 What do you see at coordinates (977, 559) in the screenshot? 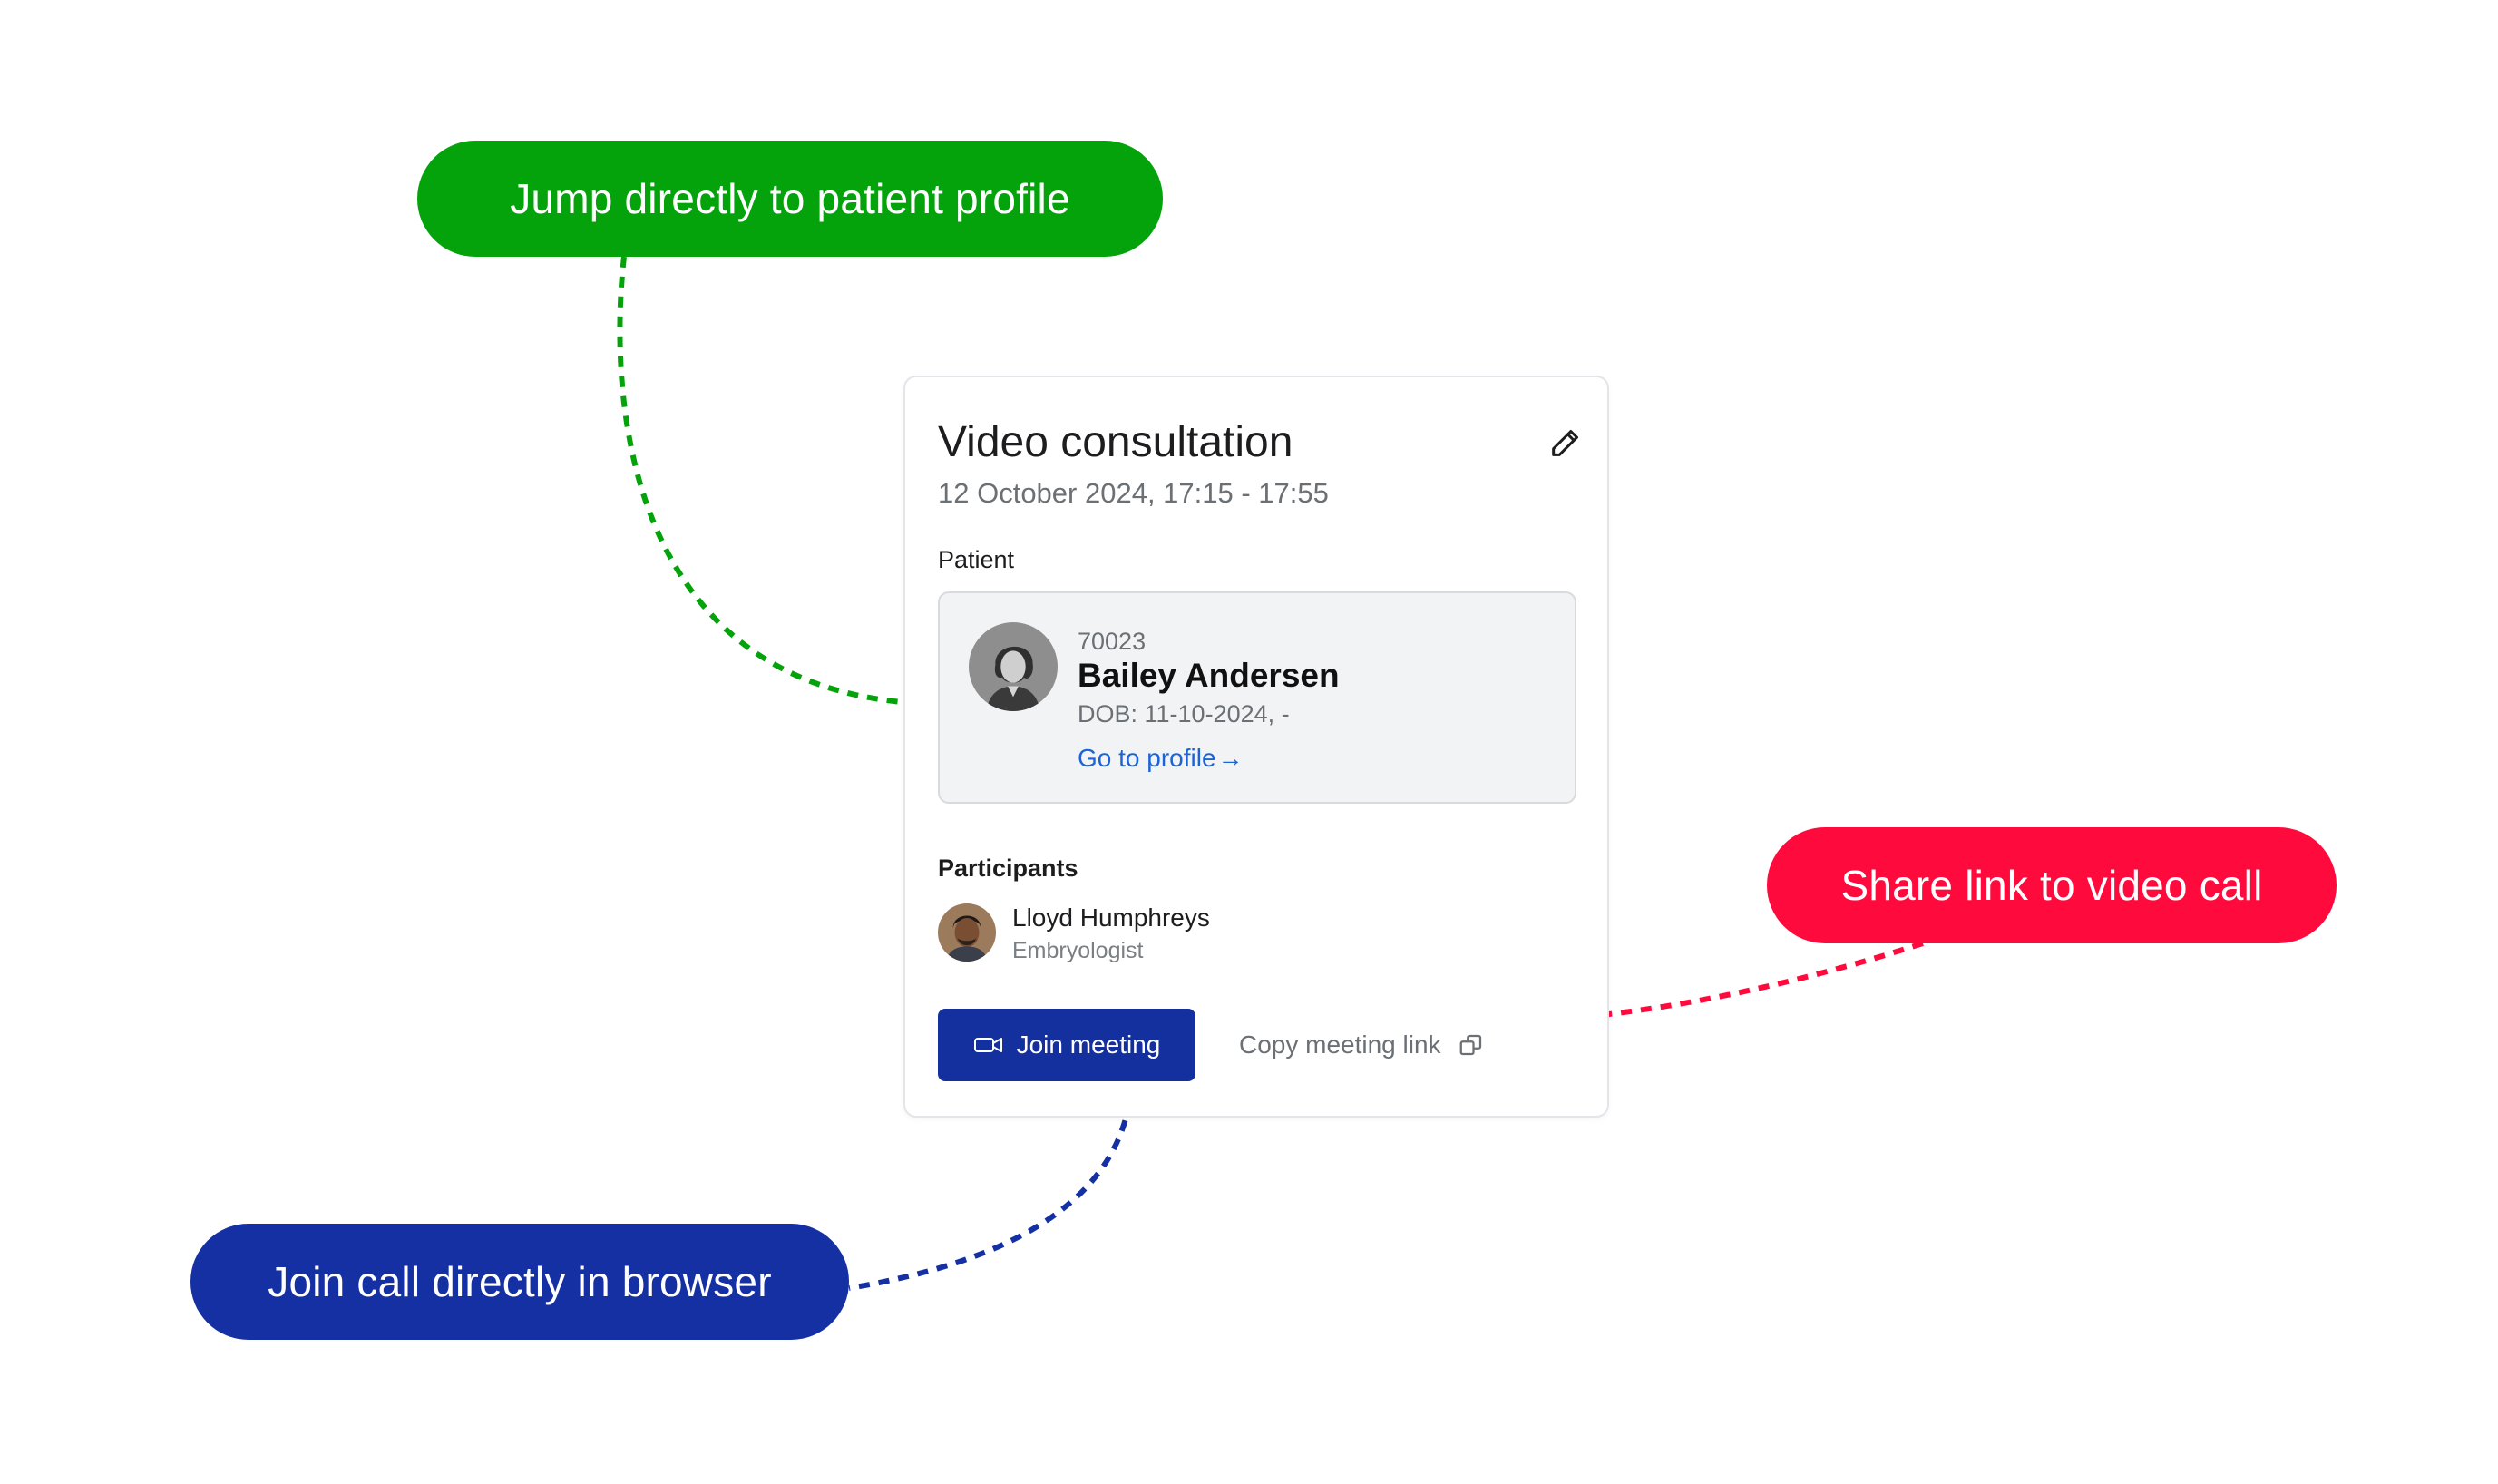
I see `patient-section-label: Patient` at bounding box center [977, 559].